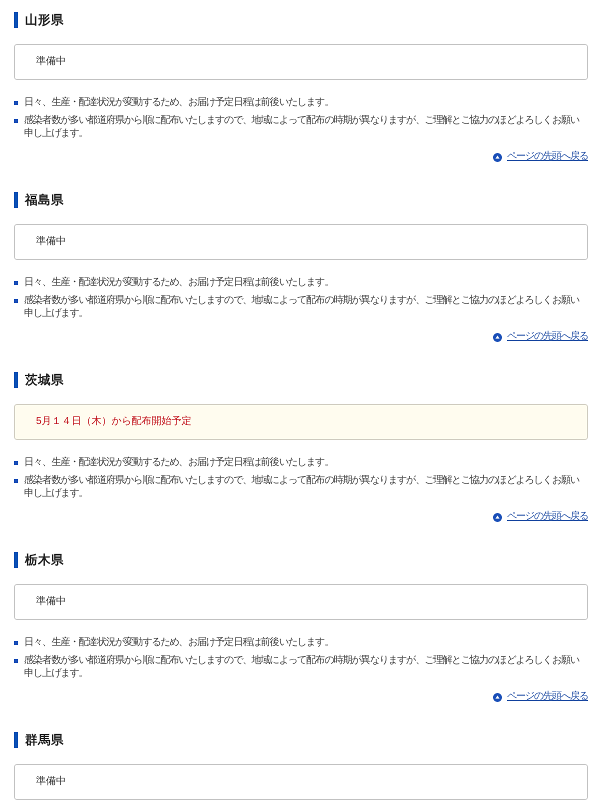 The image size is (600, 805). What do you see at coordinates (301, 560) in the screenshot?
I see `section-heading: 栃木県` at bounding box center [301, 560].